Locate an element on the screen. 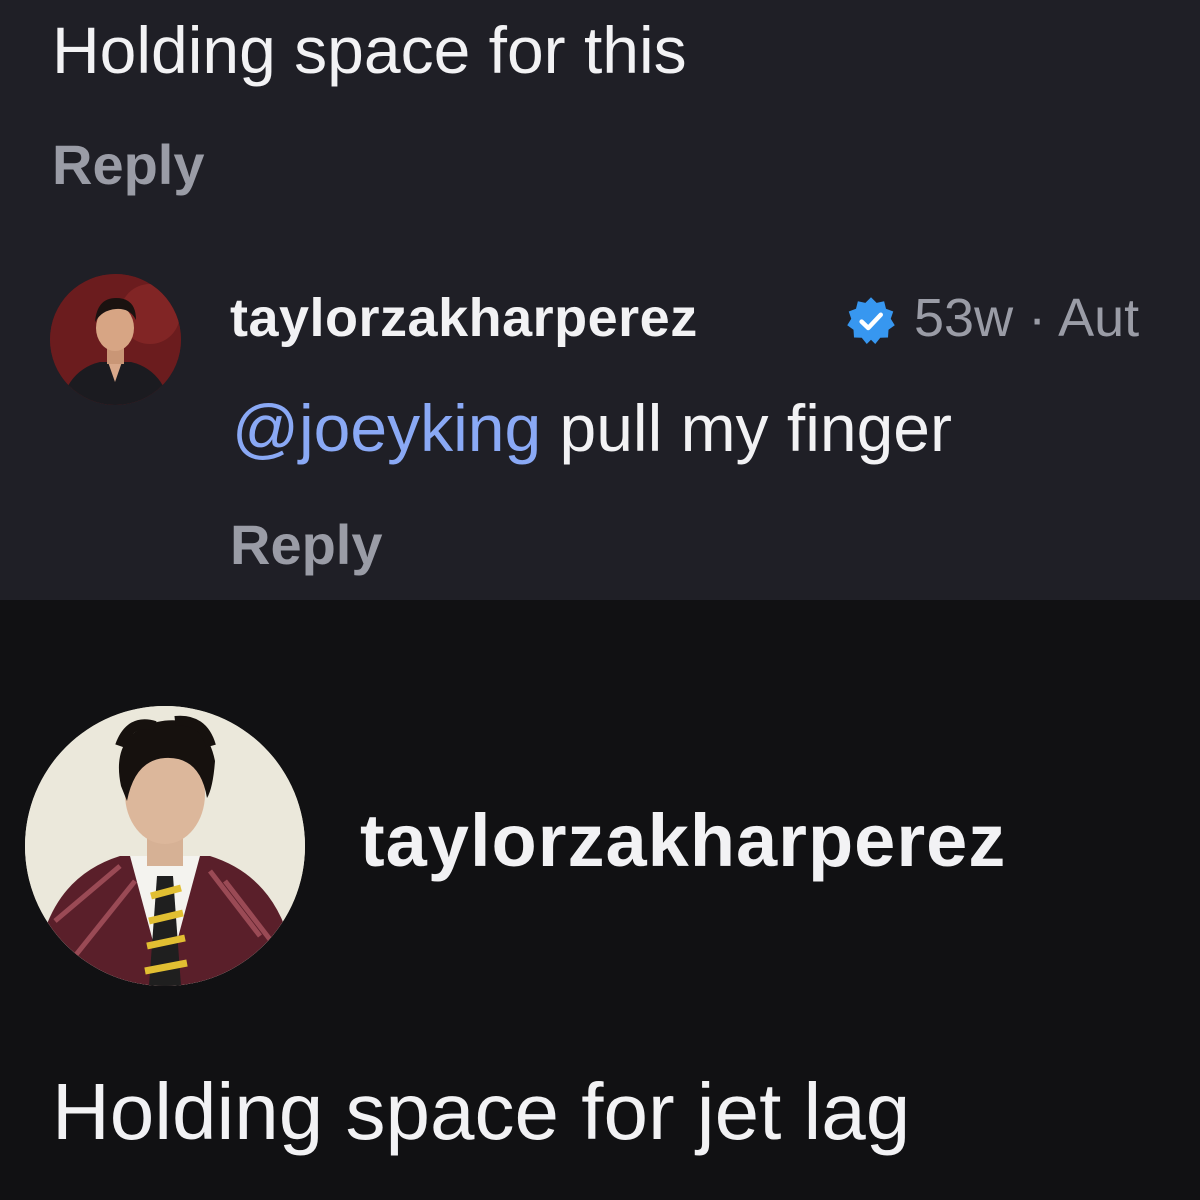 This screenshot has height=1200, width=1200. comment-meta: 53w · Aut is located at coordinates (1027, 318).